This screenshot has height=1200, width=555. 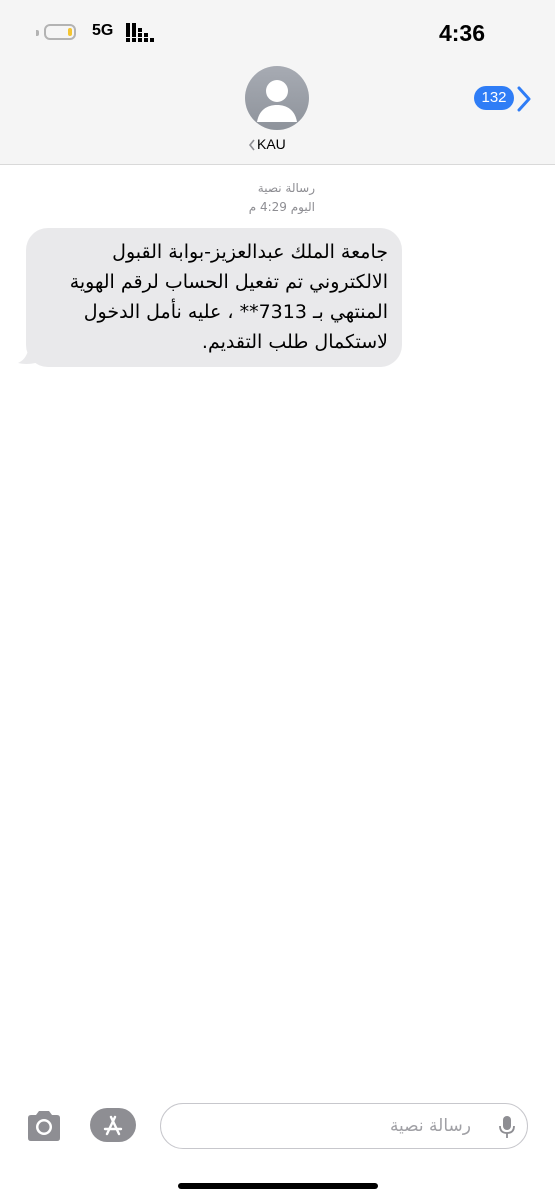 I want to click on status-time: 4:36, so click(x=461, y=33).